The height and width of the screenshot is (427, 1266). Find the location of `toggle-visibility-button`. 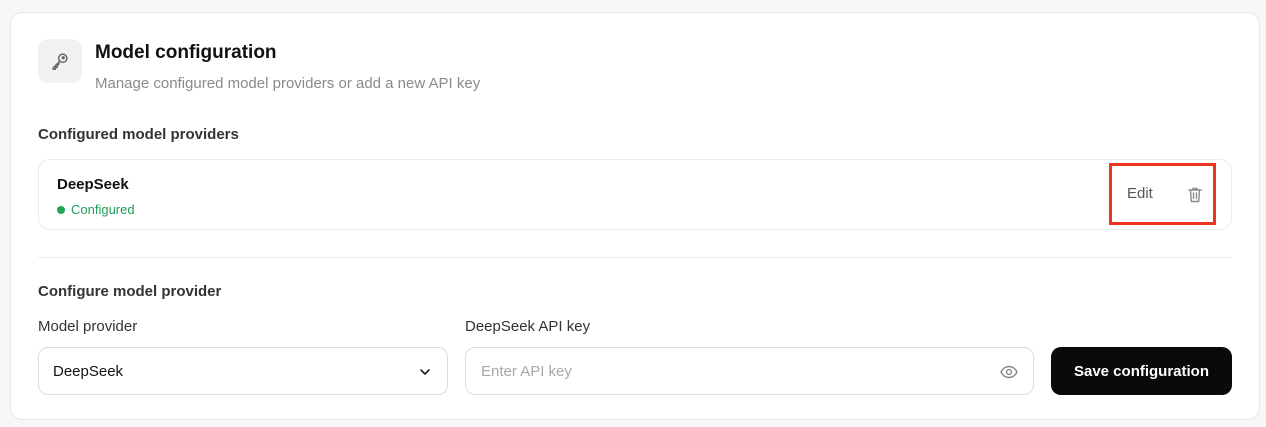

toggle-visibility-button is located at coordinates (1009, 372).